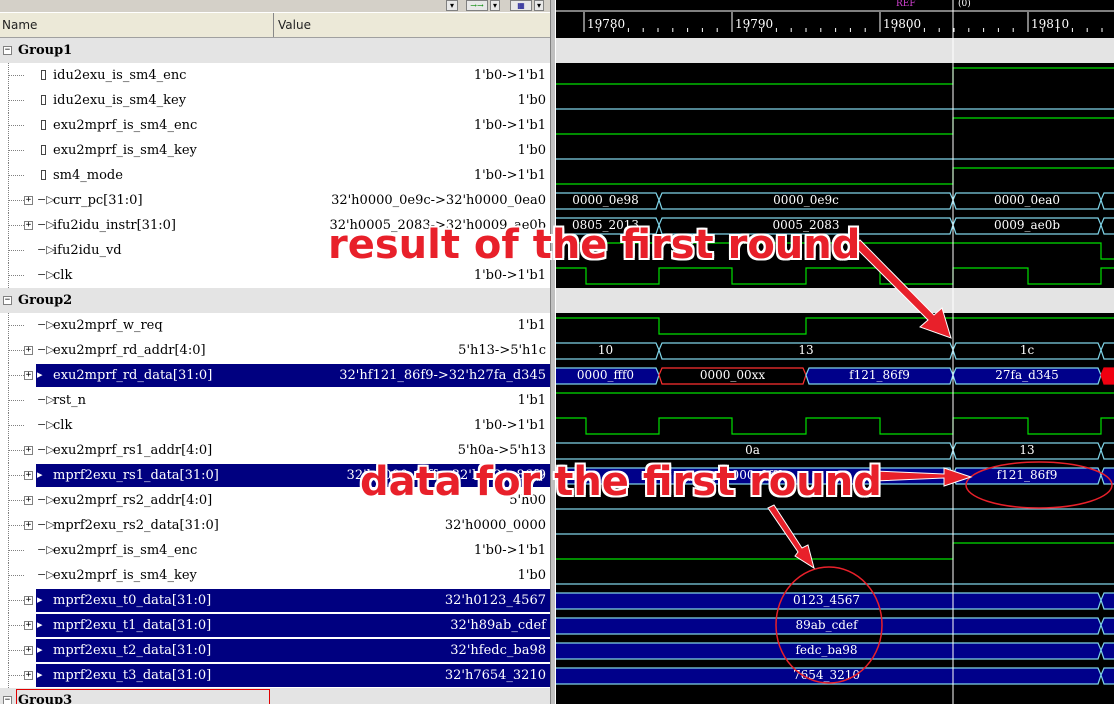  What do you see at coordinates (826, 600) in the screenshot?
I see `bus-value-label: 0123_4567` at bounding box center [826, 600].